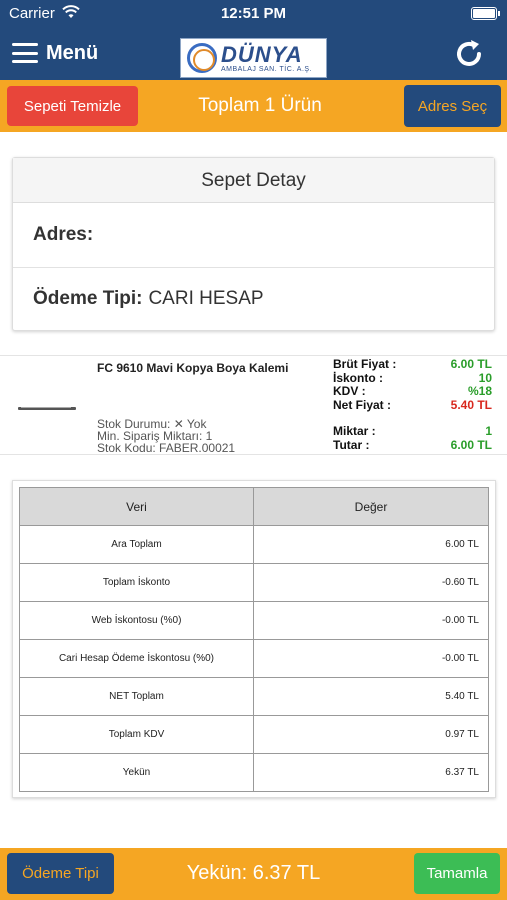 This screenshot has height=900, width=507. I want to click on stock-code: Stok Kodu: FABER.00021, so click(166, 448).